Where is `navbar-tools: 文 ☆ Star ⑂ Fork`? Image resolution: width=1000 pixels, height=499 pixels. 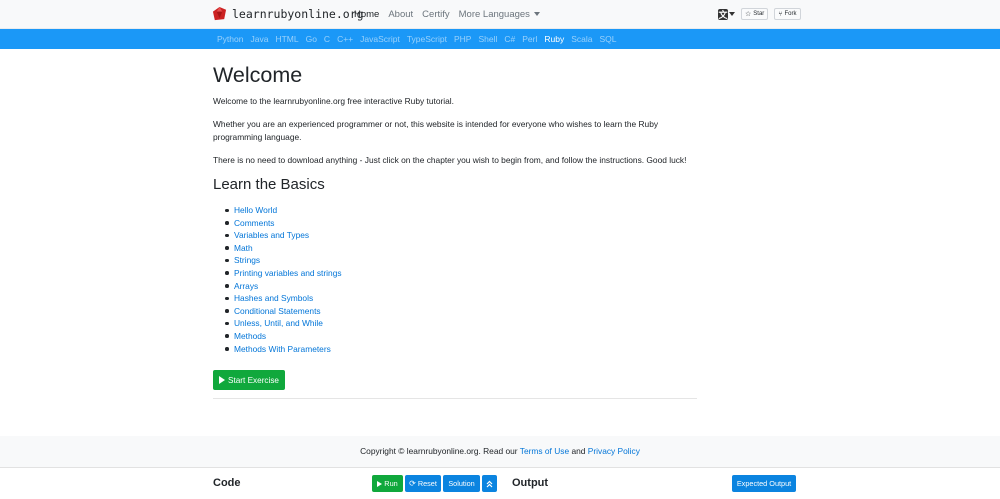 navbar-tools: 文 ☆ Star ⑂ Fork is located at coordinates (759, 14).